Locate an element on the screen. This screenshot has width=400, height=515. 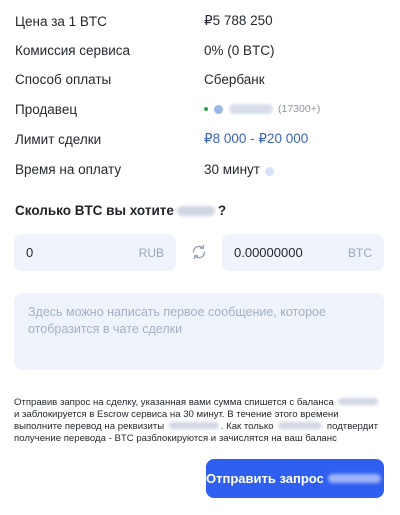
payment-method-label: Способ оплаты is located at coordinates (63, 79).